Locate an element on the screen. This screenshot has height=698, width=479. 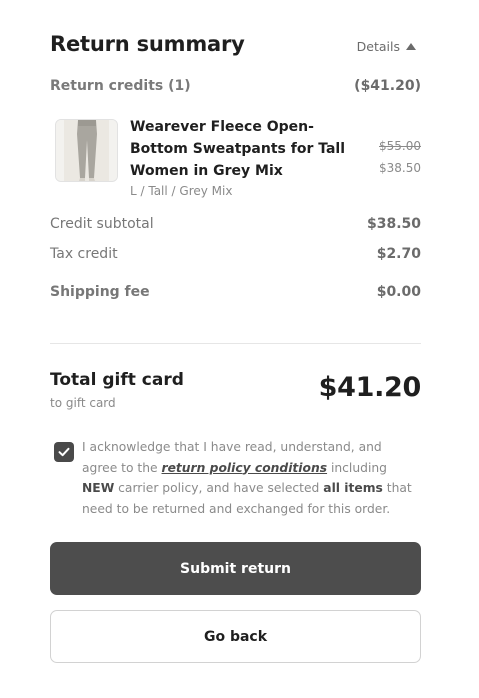
credit-subtotal-value: $38.50 is located at coordinates (393, 224).